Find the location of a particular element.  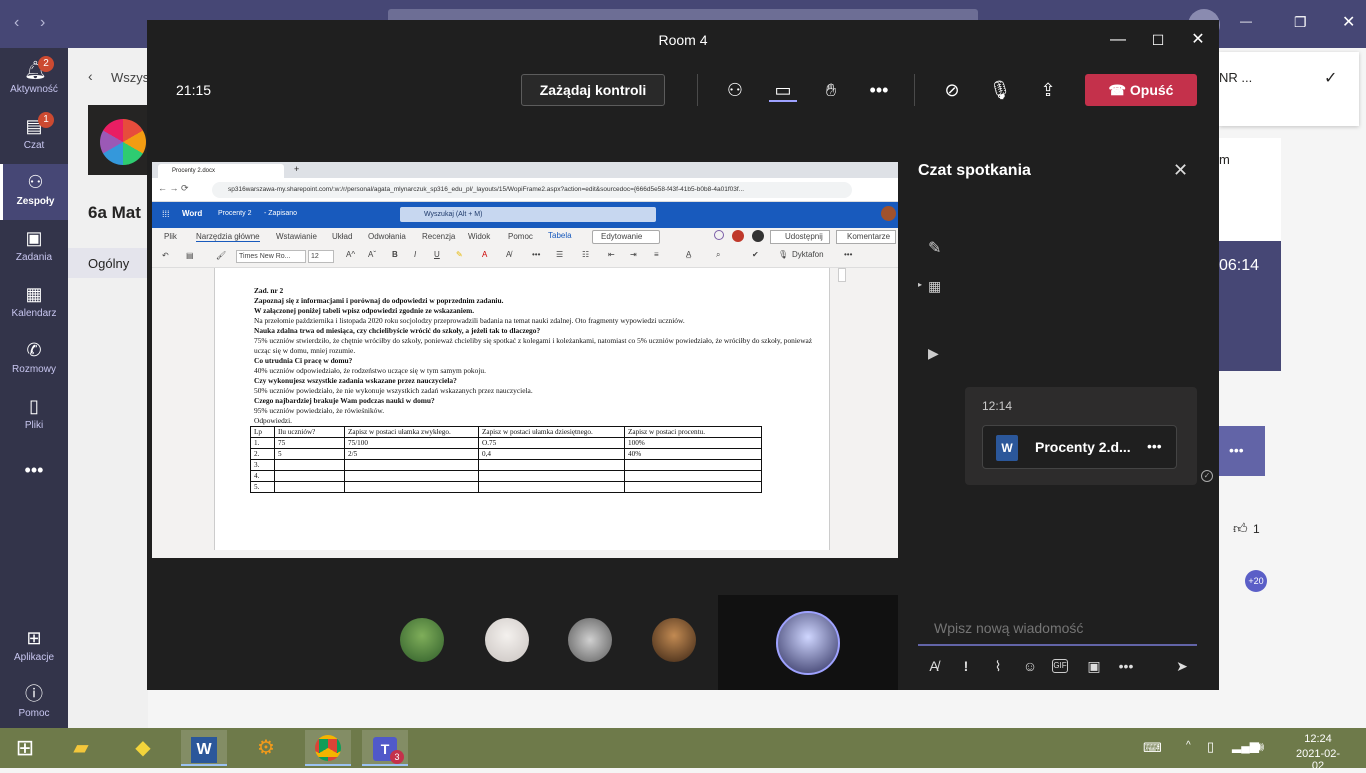

more-actions-icon: ••• is located at coordinates (879, 90).